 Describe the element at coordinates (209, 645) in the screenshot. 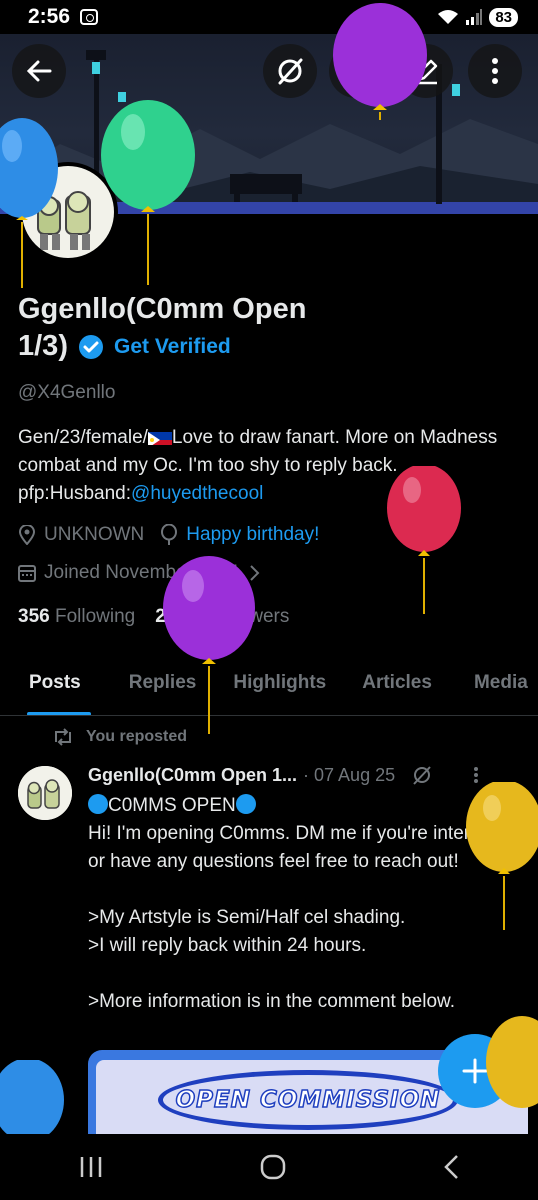

I see `balloon-purple` at that location.